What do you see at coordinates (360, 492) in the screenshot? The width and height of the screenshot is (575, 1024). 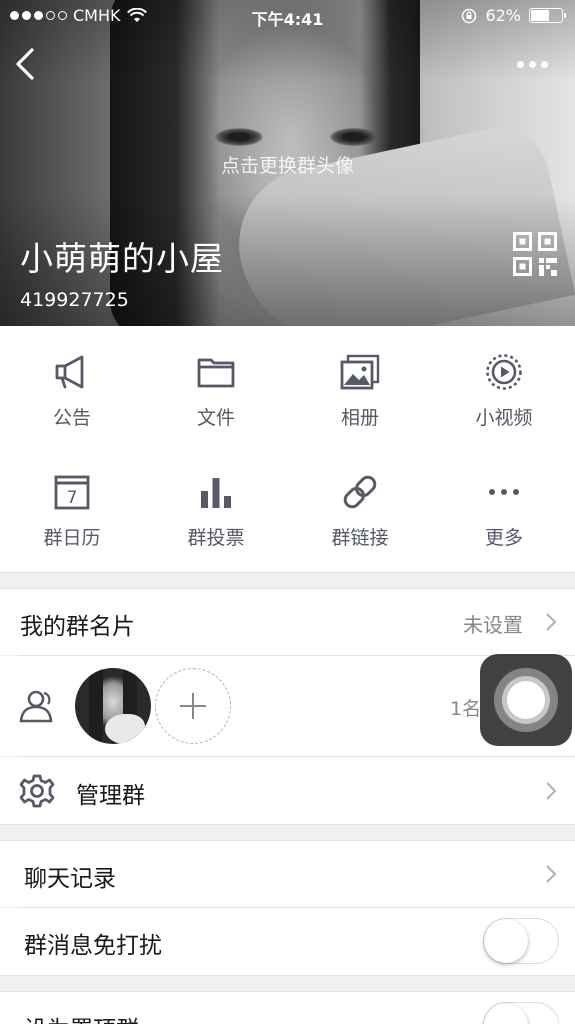 I see `link-icon` at bounding box center [360, 492].